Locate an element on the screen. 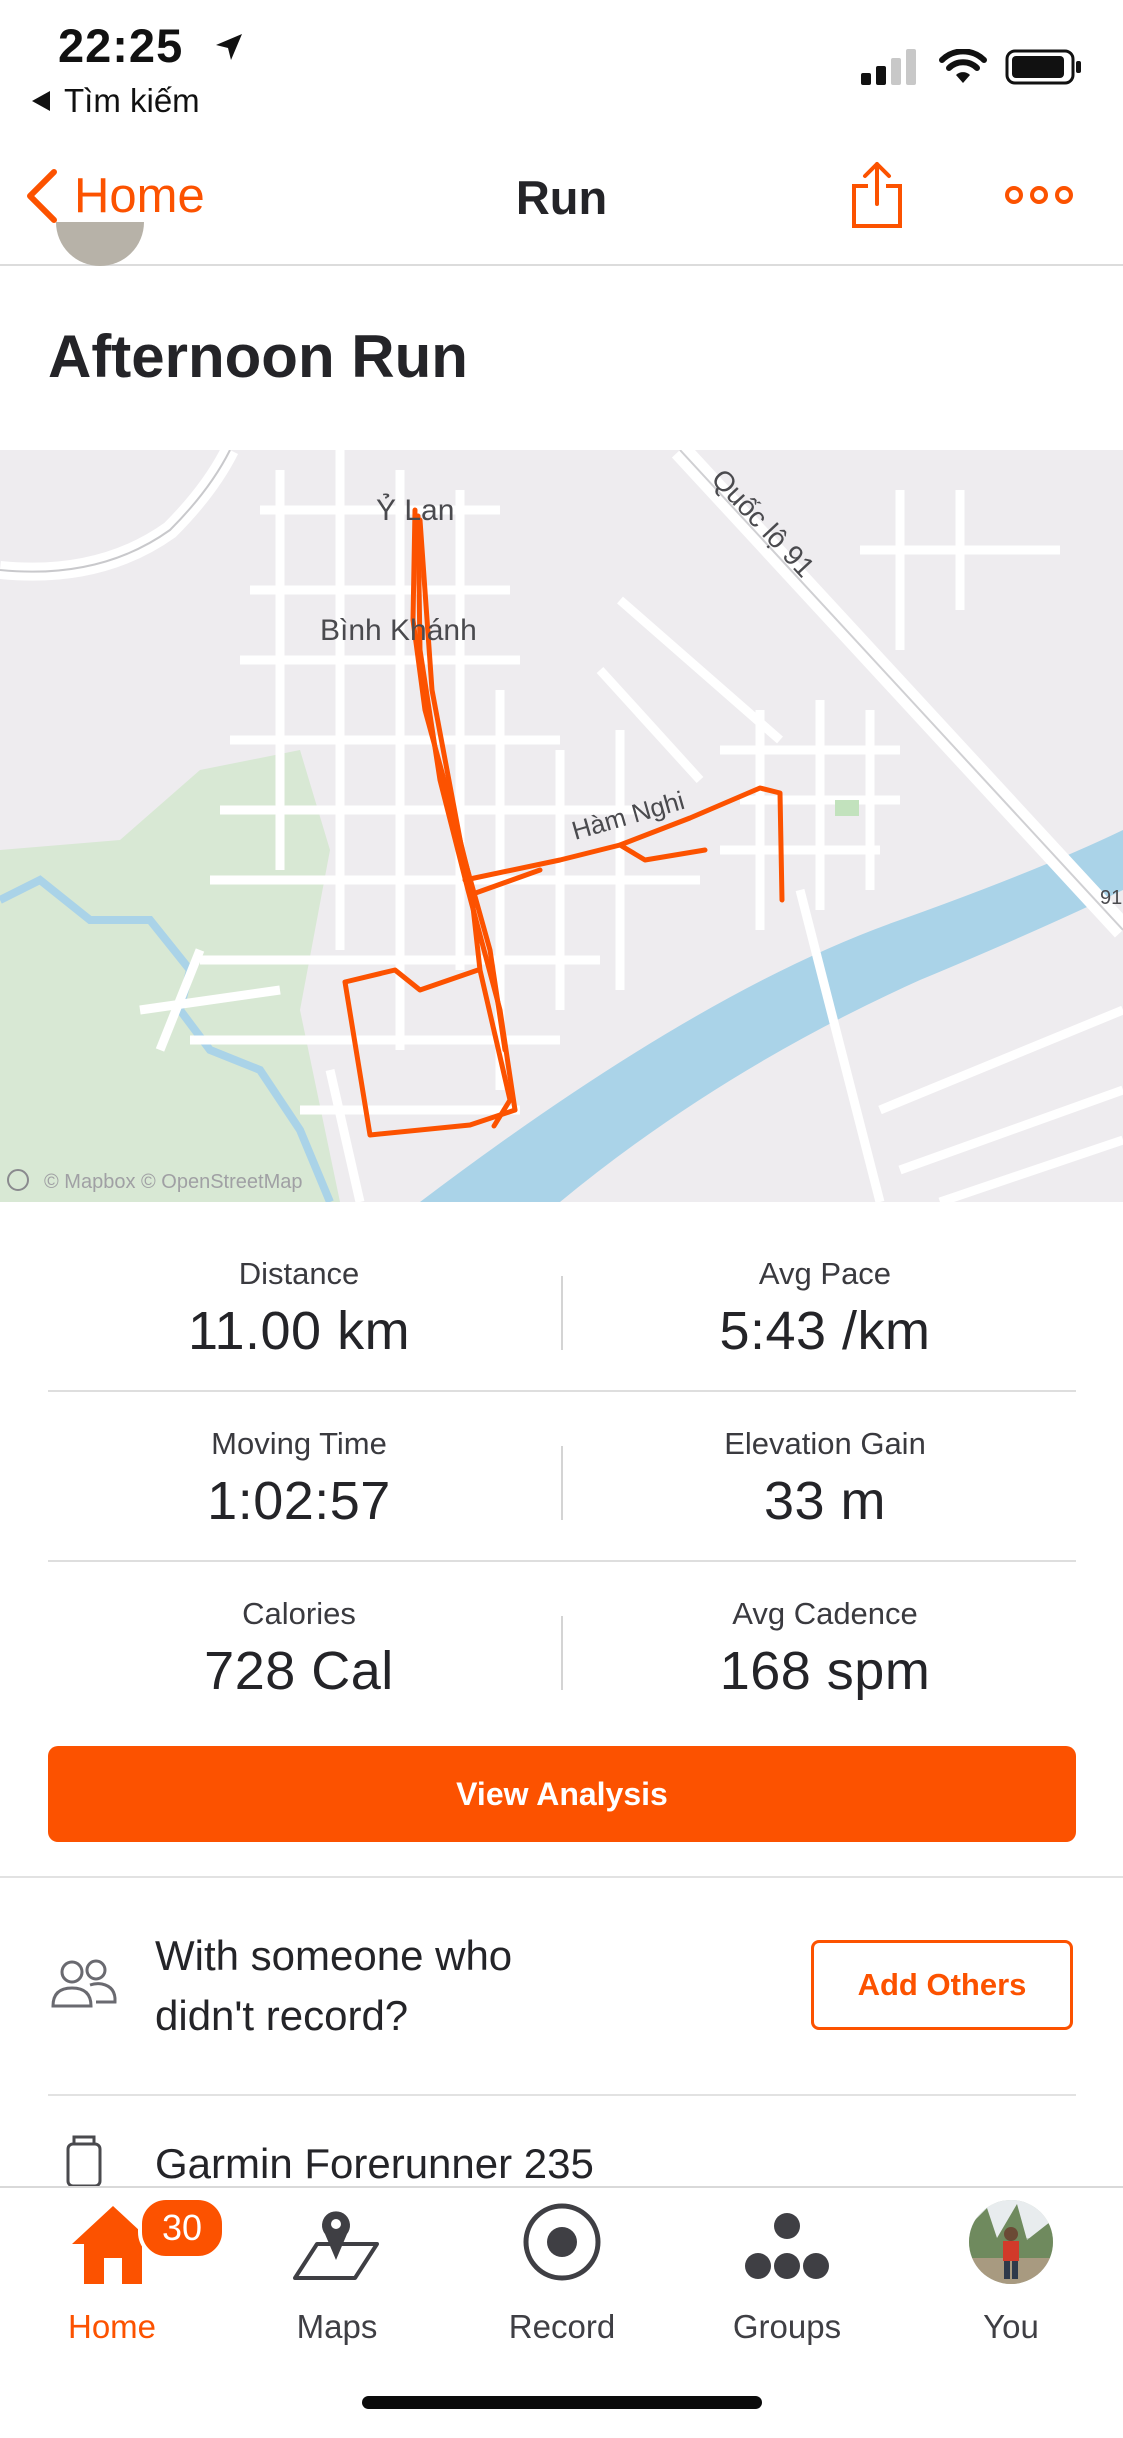 The height and width of the screenshot is (2438, 1123). map-label-y-lan: Ỷ Lan is located at coordinates (415, 510).